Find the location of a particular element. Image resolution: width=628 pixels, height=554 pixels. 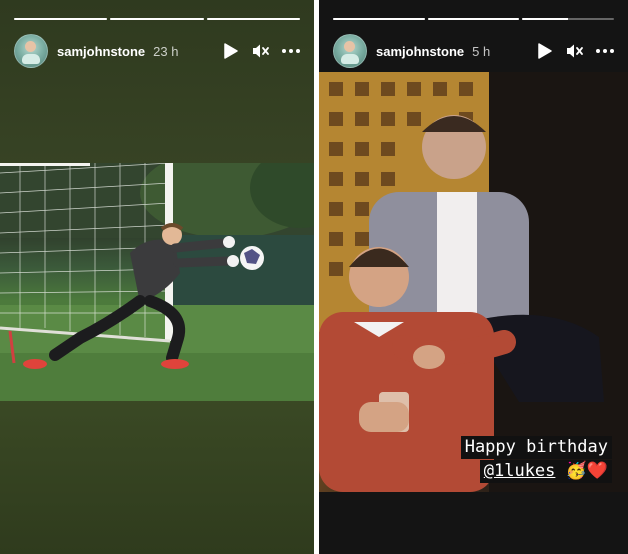

story-timestamp: 23 h is located at coordinates (166, 51).